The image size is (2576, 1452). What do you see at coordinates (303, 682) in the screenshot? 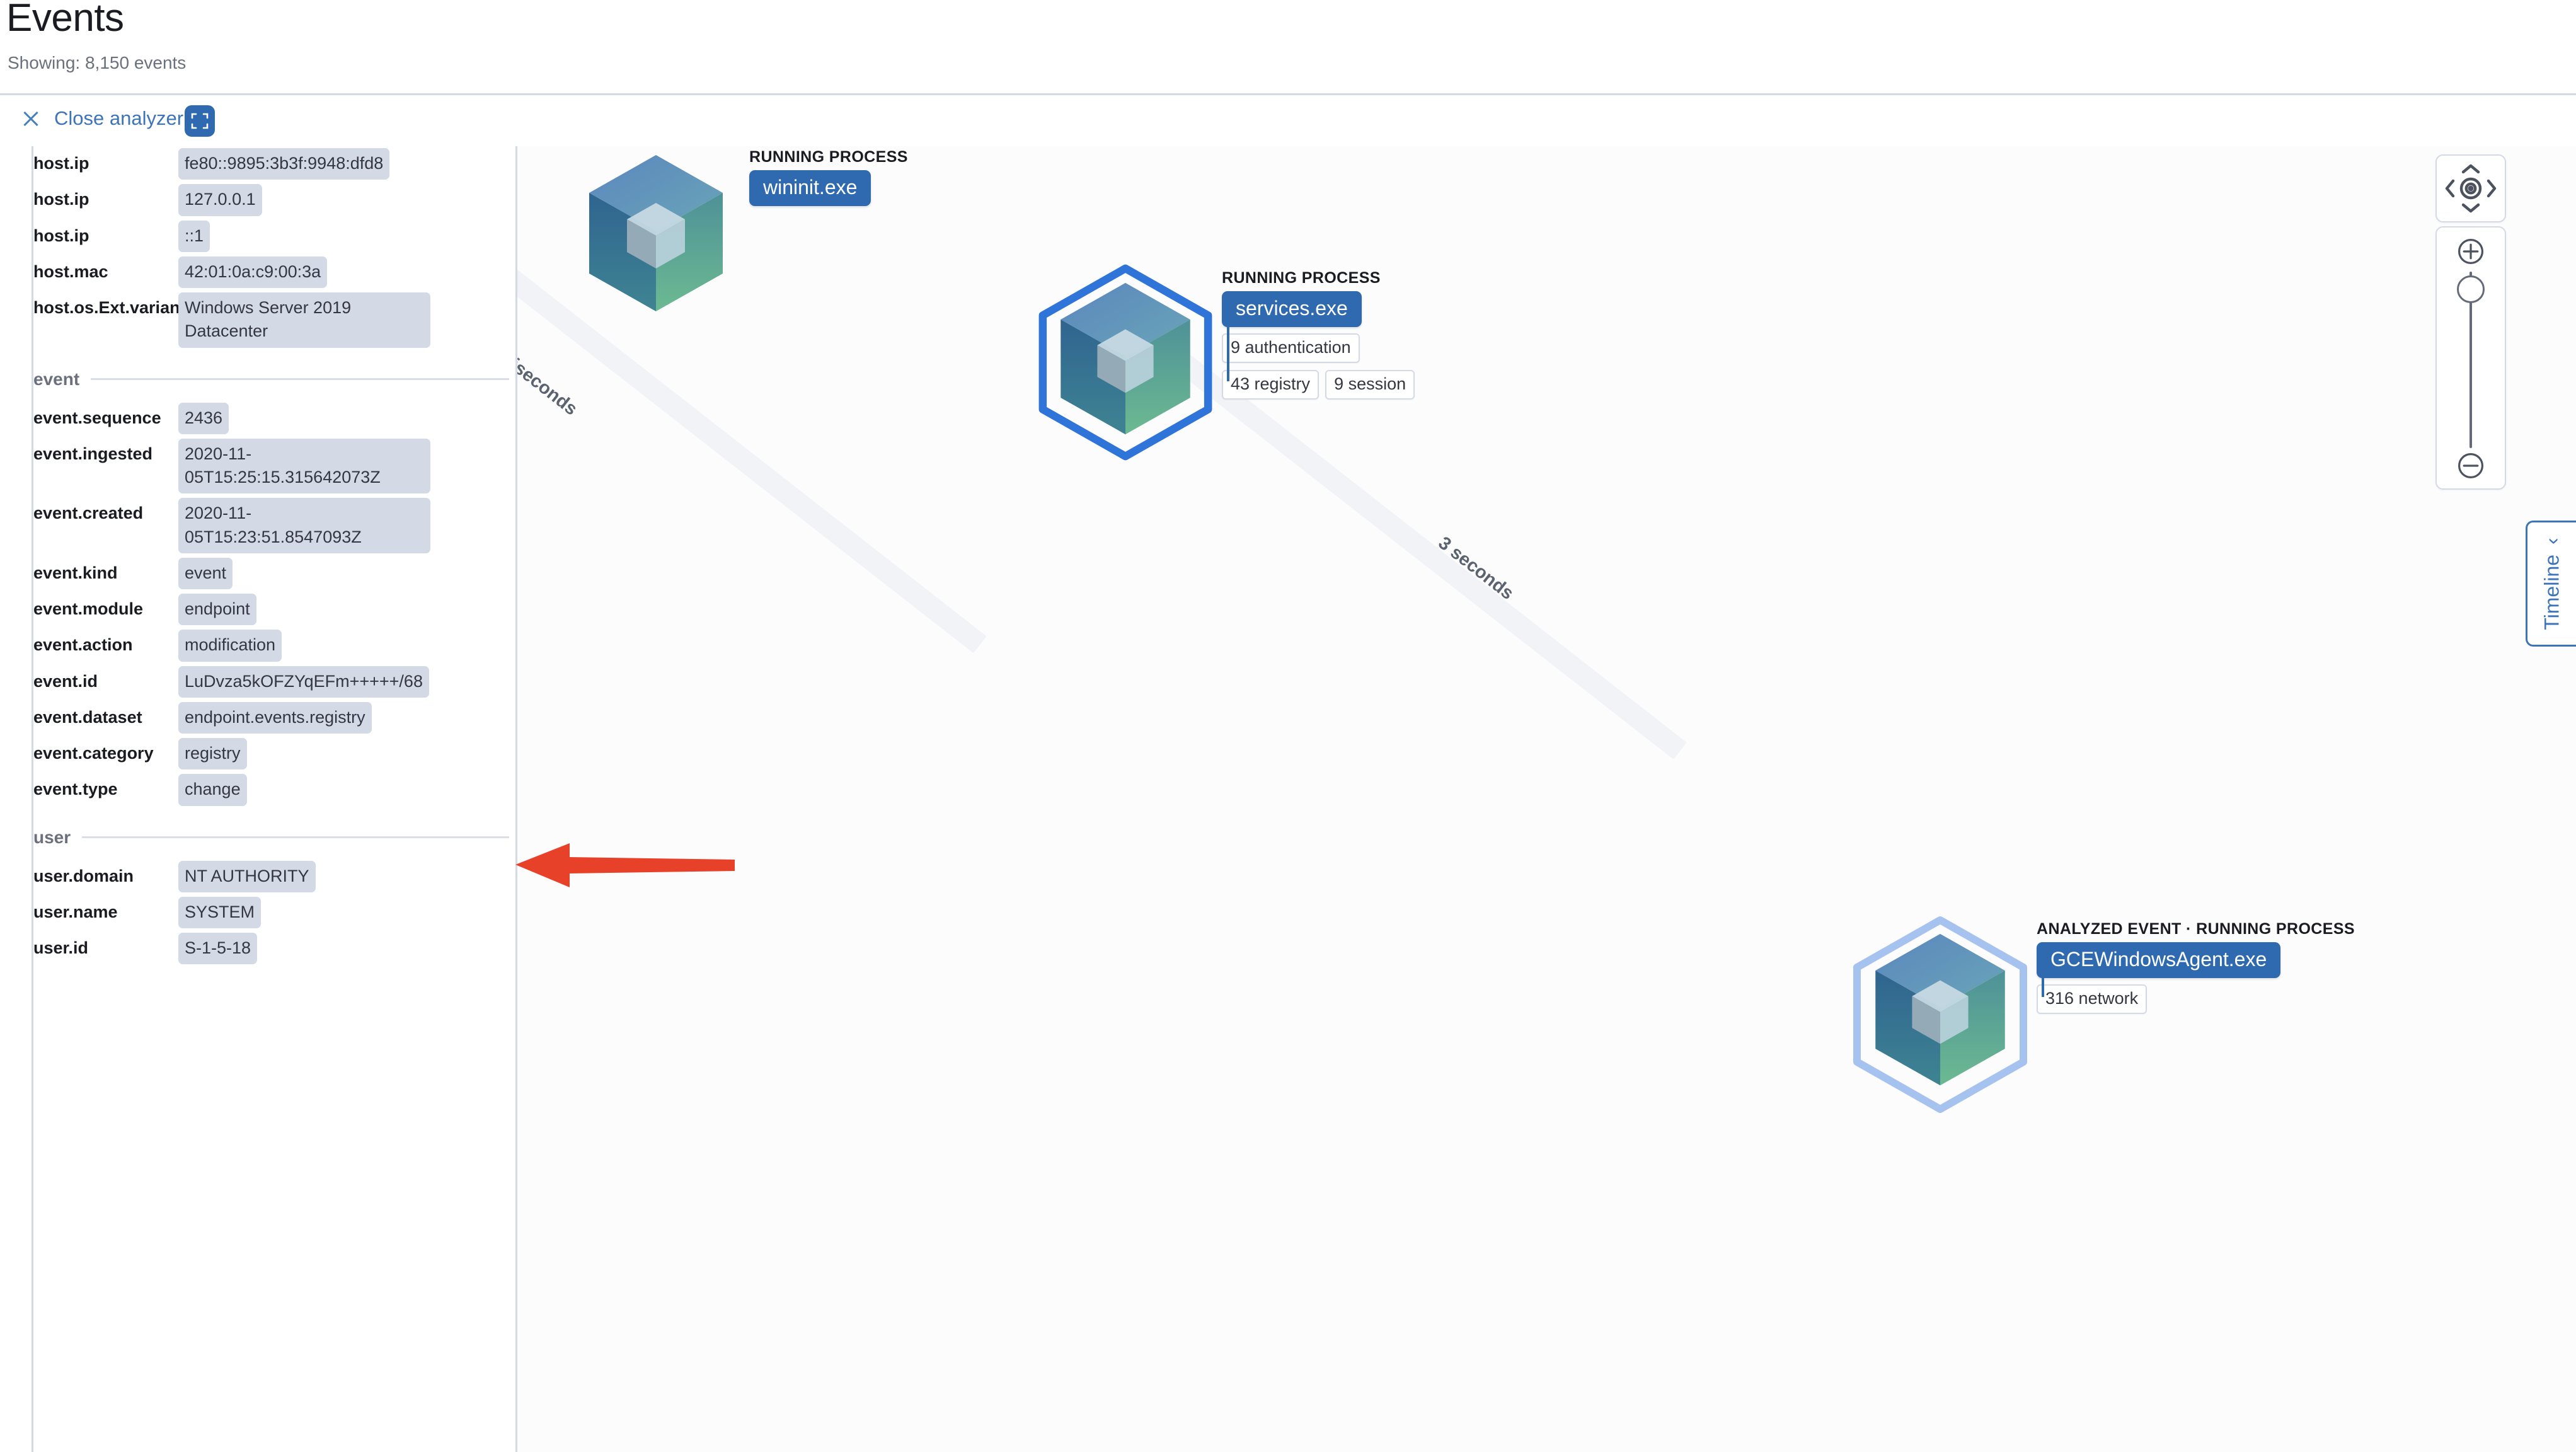
I see `detail-field-value: LuDvza5kOFZYqEFm+++++/68` at bounding box center [303, 682].